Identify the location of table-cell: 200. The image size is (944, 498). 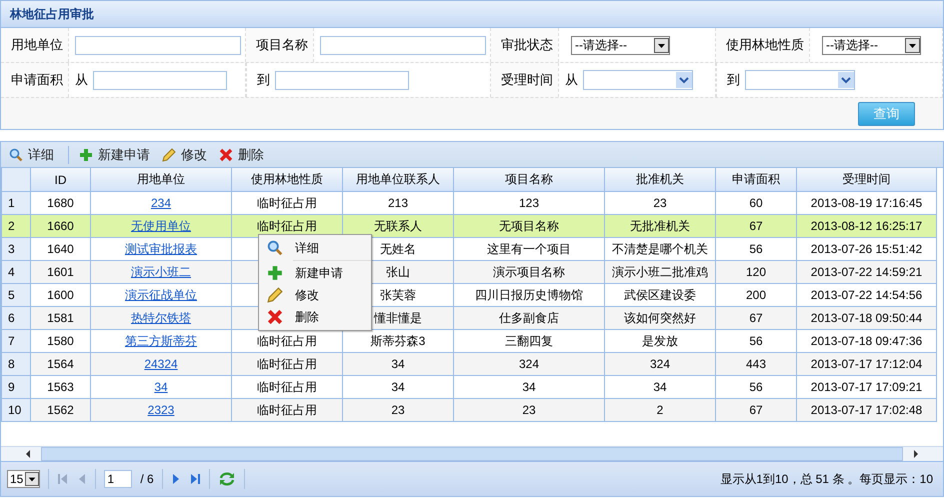
(756, 295).